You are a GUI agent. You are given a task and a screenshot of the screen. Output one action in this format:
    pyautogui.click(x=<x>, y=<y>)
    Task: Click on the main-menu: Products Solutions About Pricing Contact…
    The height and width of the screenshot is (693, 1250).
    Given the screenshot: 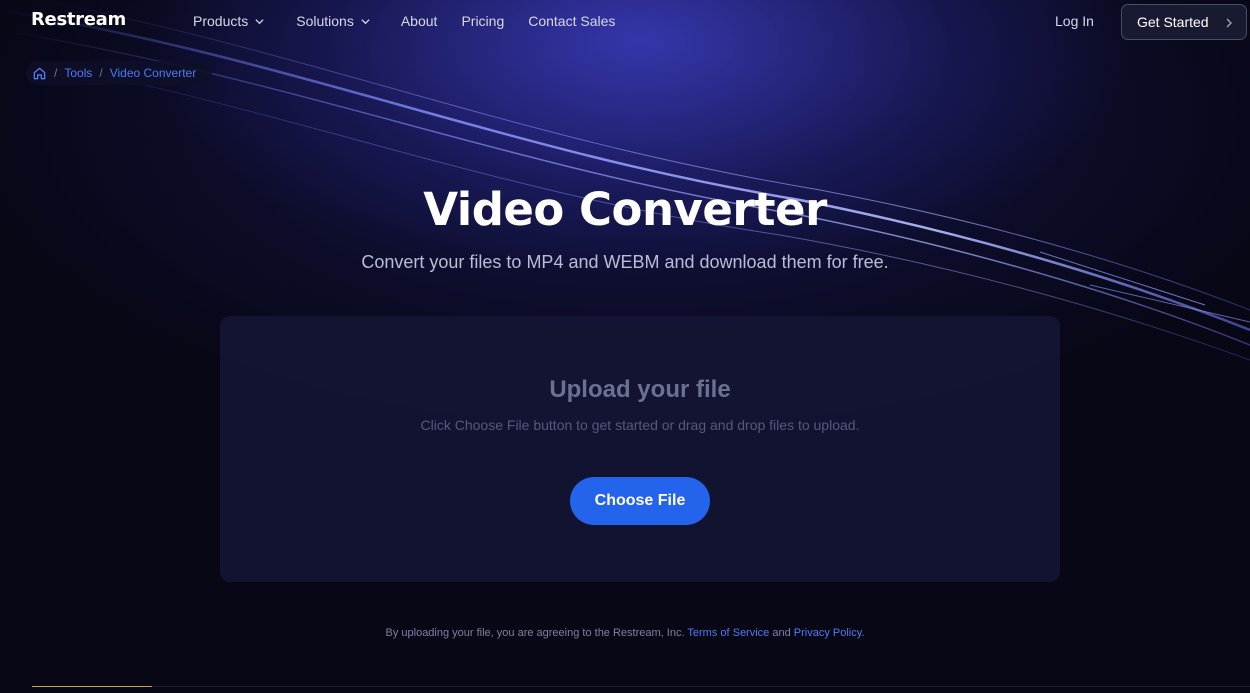 What is the action you would take?
    pyautogui.click(x=404, y=21)
    